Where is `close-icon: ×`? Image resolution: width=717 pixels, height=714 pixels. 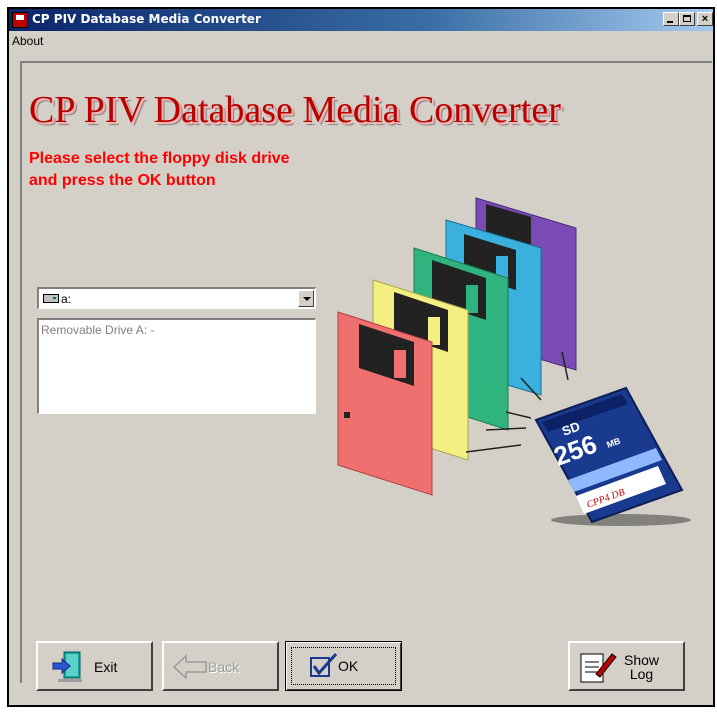 close-icon: × is located at coordinates (705, 19).